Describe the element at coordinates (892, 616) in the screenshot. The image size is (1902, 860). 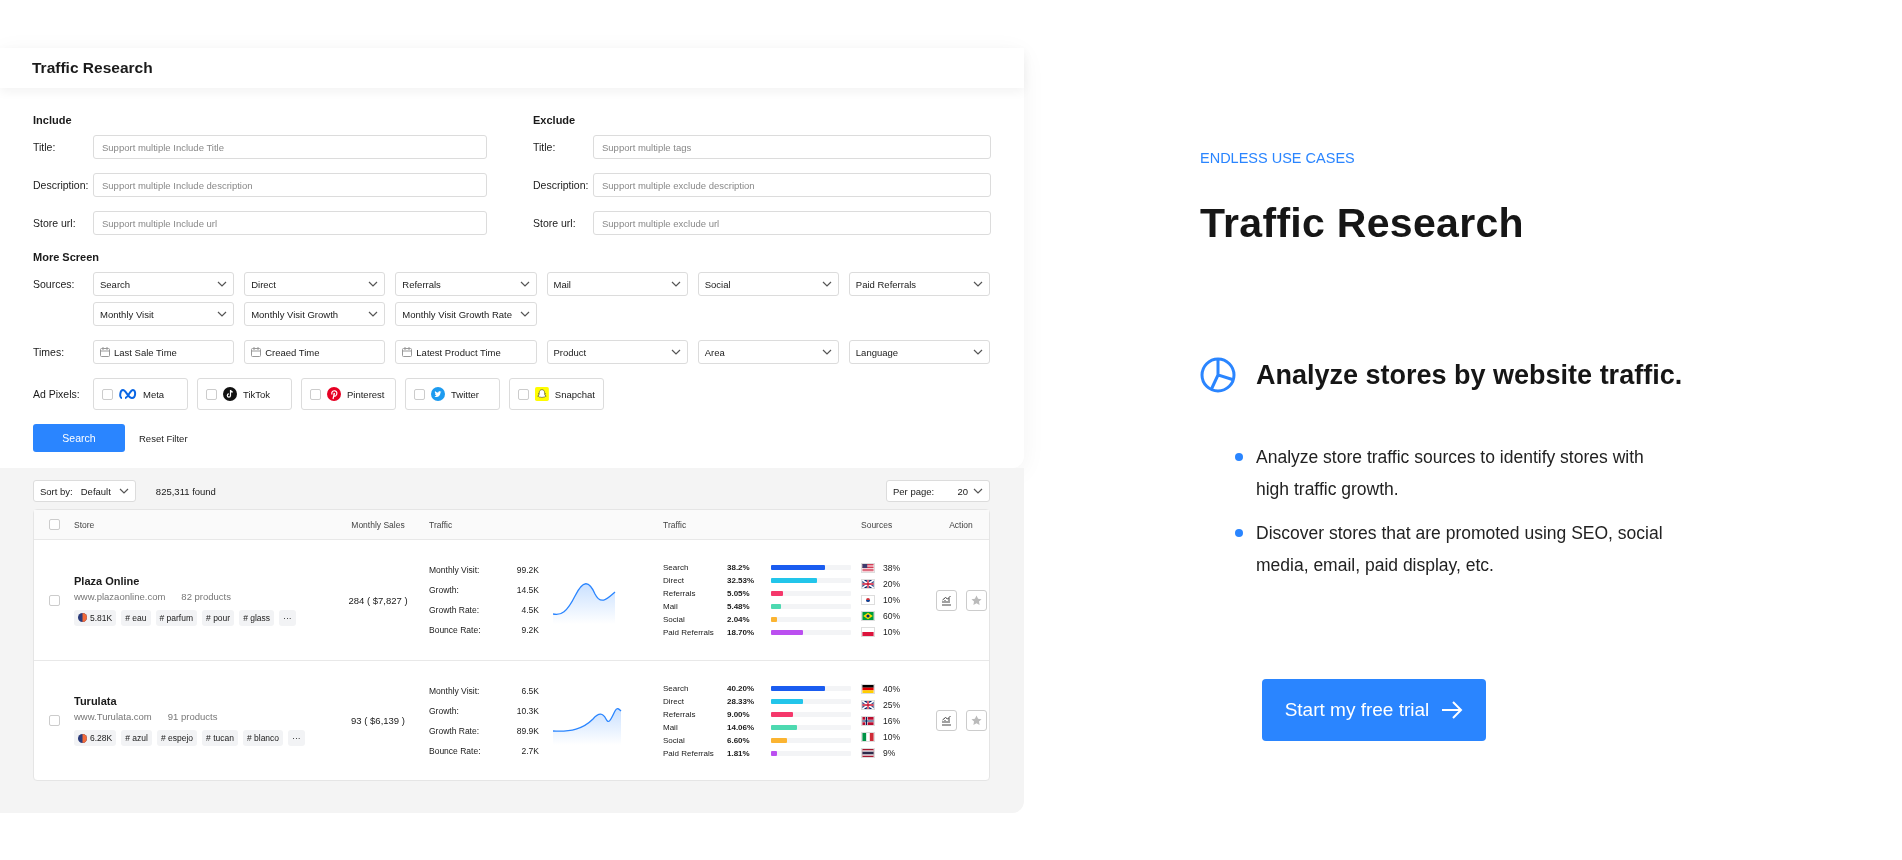
I see `country-share: 60%` at that location.